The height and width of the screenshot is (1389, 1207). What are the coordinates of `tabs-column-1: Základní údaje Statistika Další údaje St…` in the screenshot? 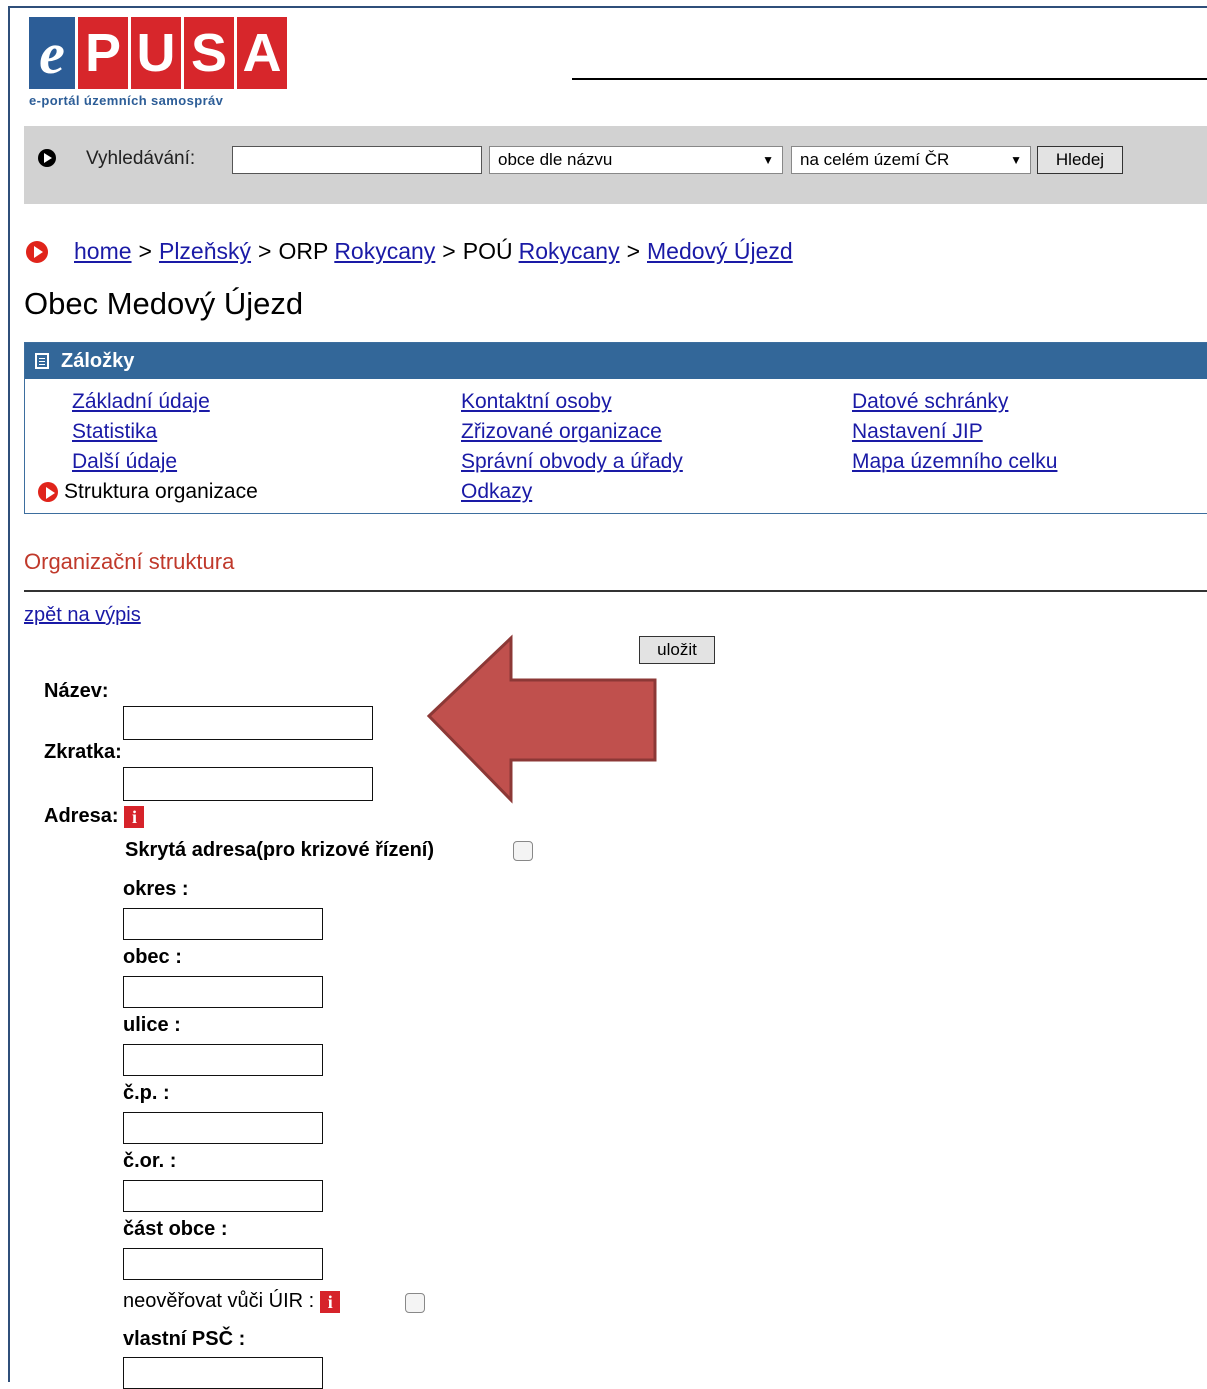 It's located at (148, 447).